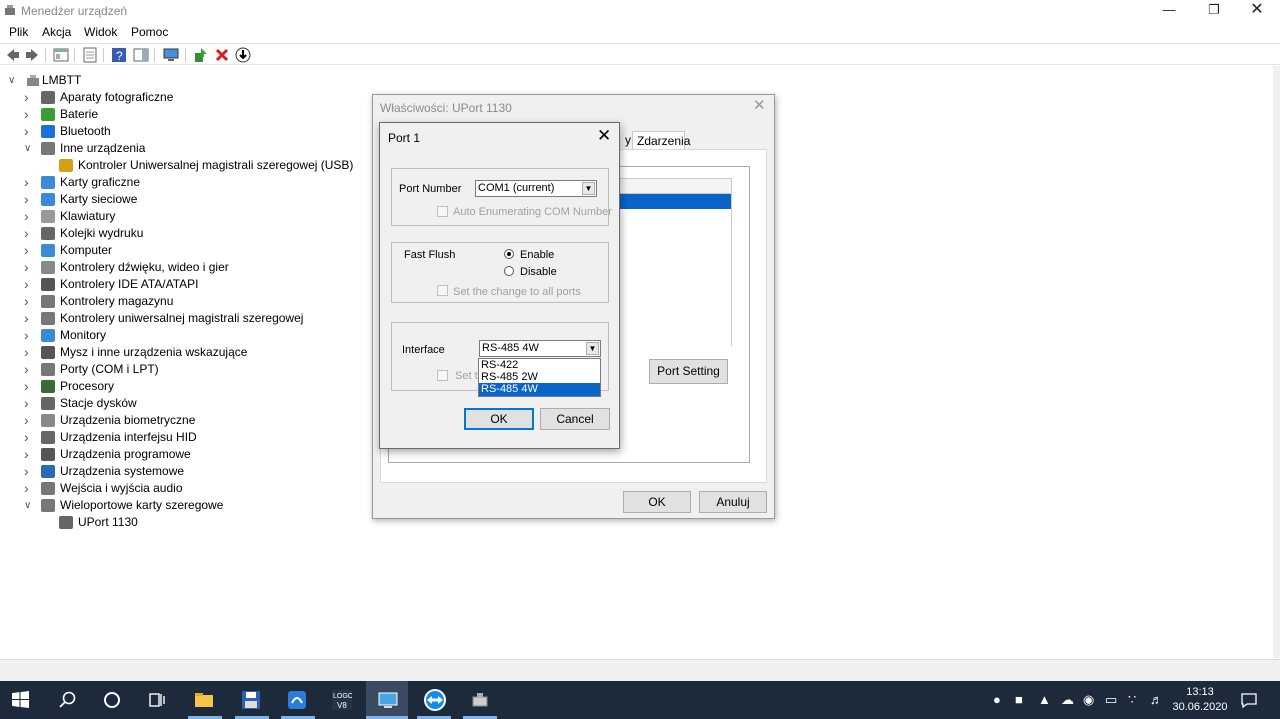 The image size is (1280, 719). I want to click on disk-icon, so click(48, 403).